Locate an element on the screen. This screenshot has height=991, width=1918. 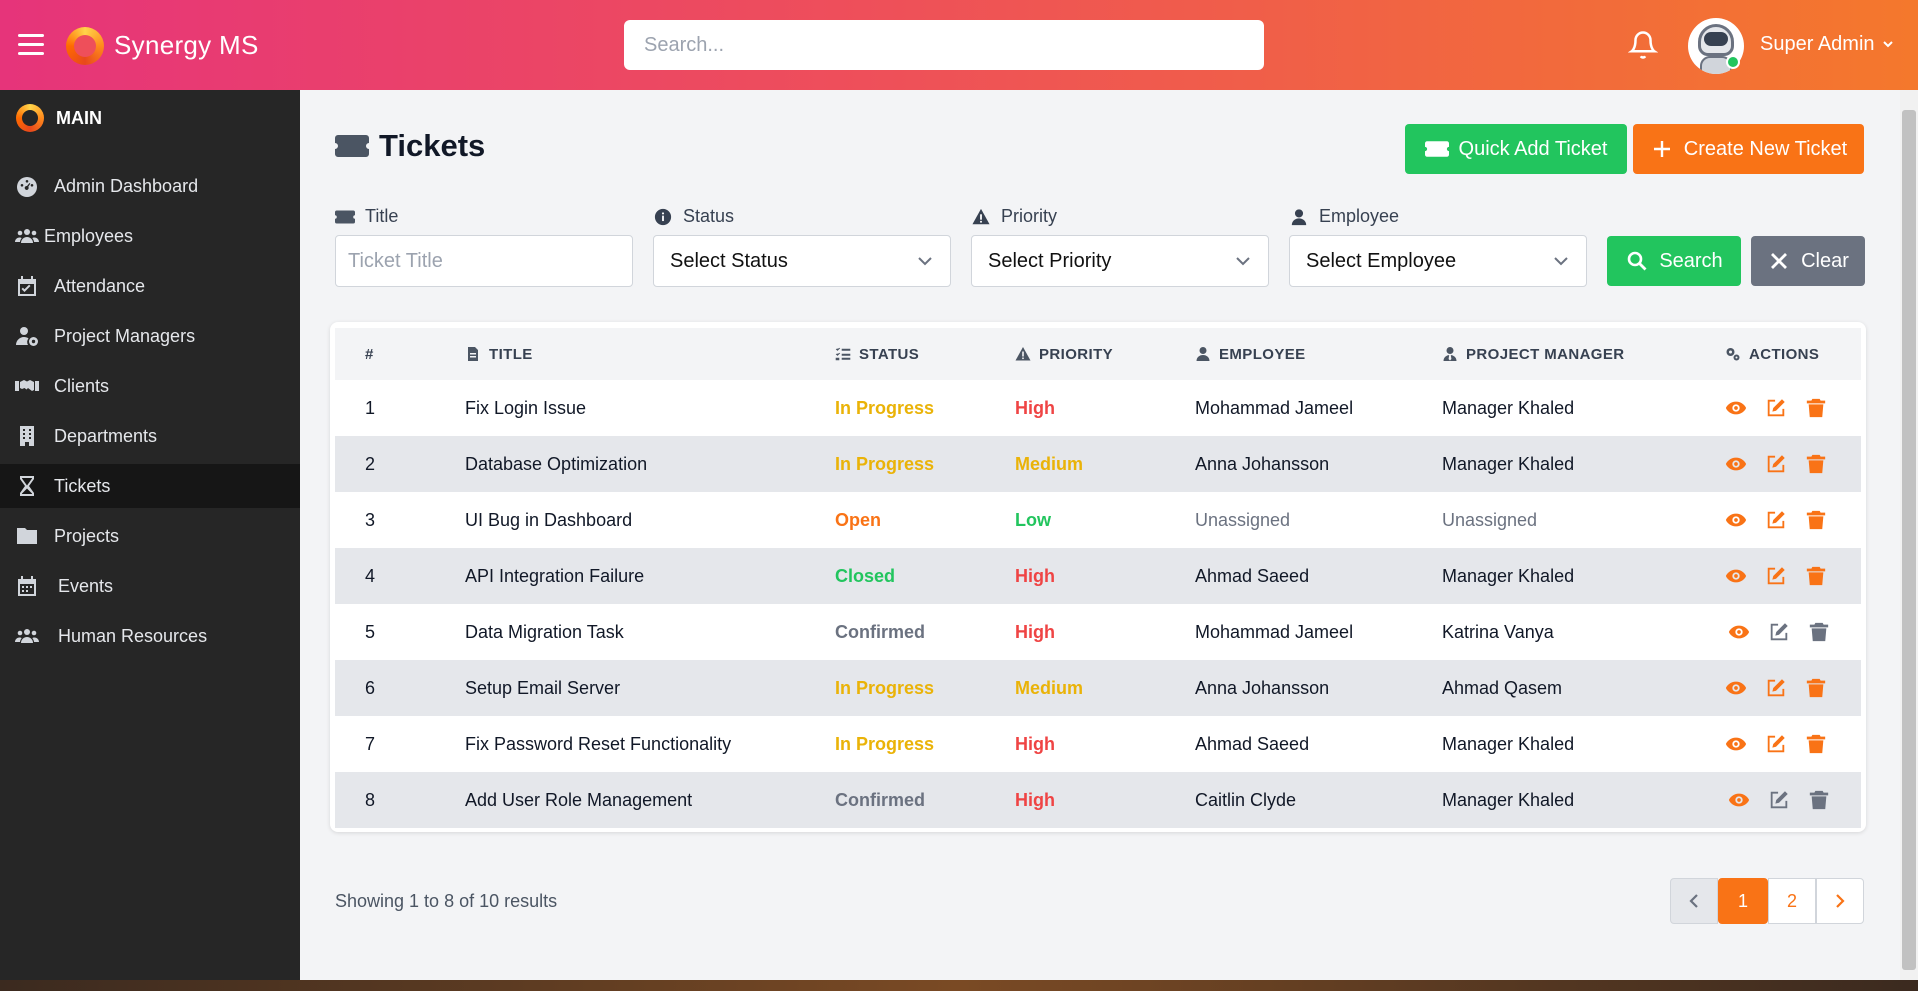
chevron-left-icon is located at coordinates (1693, 901).